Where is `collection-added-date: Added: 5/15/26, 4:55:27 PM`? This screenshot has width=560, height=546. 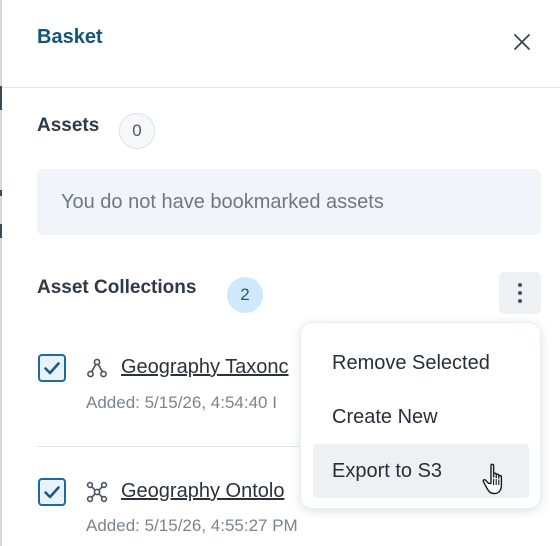 collection-added-date: Added: 5/15/26, 4:55:27 PM is located at coordinates (192, 525).